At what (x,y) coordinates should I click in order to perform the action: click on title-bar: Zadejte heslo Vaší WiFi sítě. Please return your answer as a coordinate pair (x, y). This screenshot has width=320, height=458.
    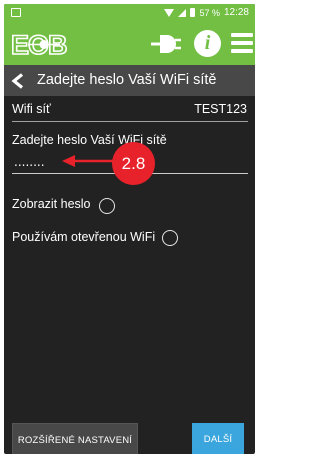
    Looking at the image, I should click on (129, 80).